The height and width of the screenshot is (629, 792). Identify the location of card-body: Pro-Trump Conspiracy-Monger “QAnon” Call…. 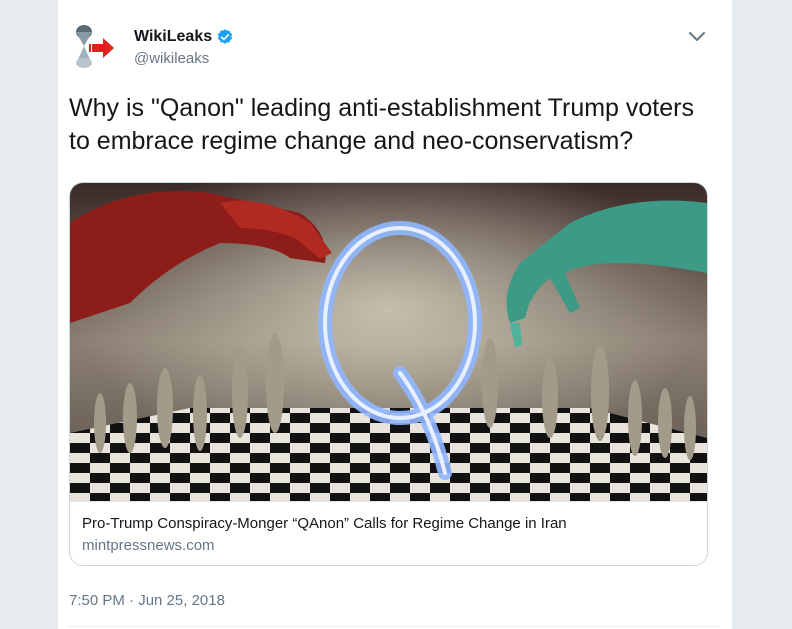
(388, 533).